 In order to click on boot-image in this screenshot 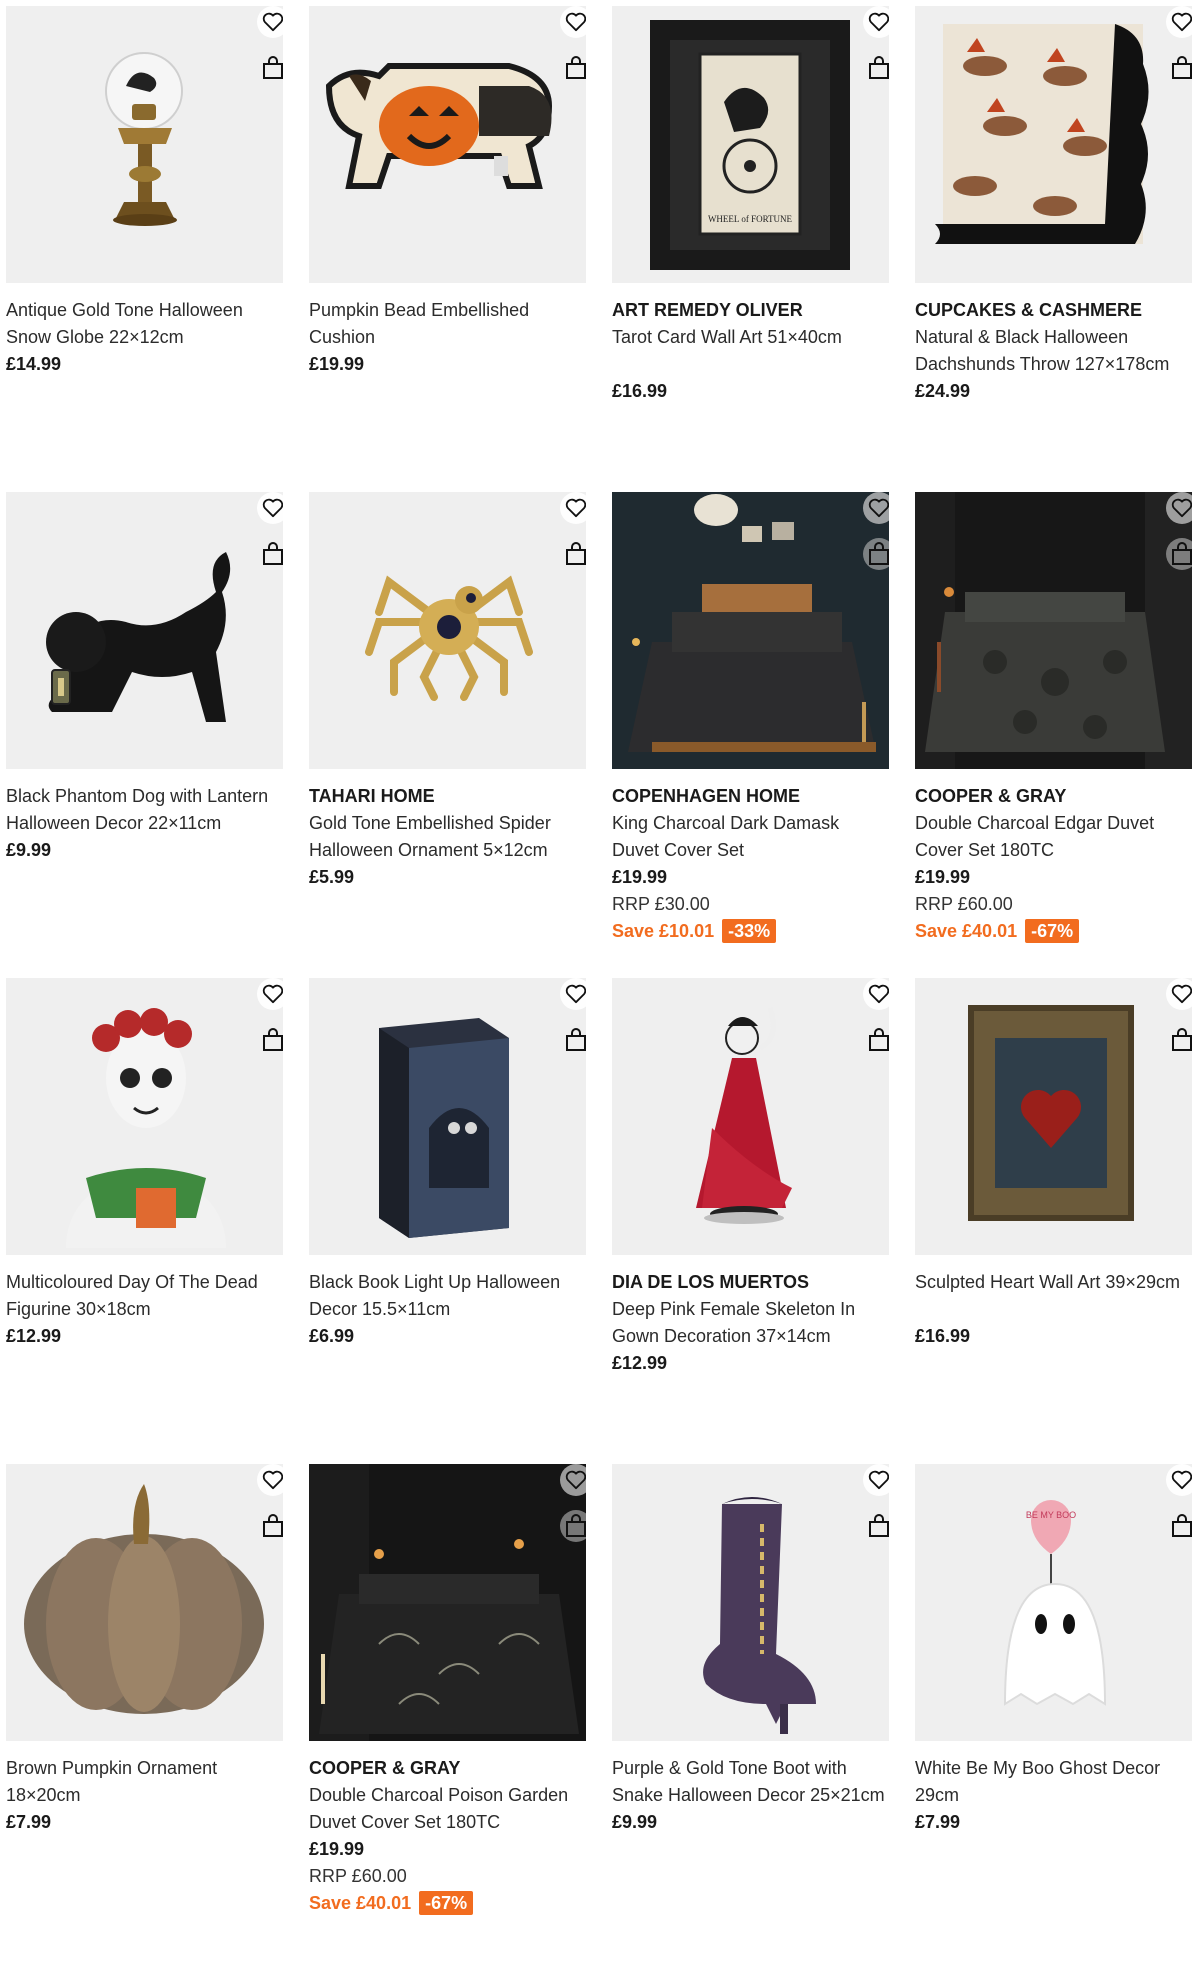, I will do `click(759, 1615)`.